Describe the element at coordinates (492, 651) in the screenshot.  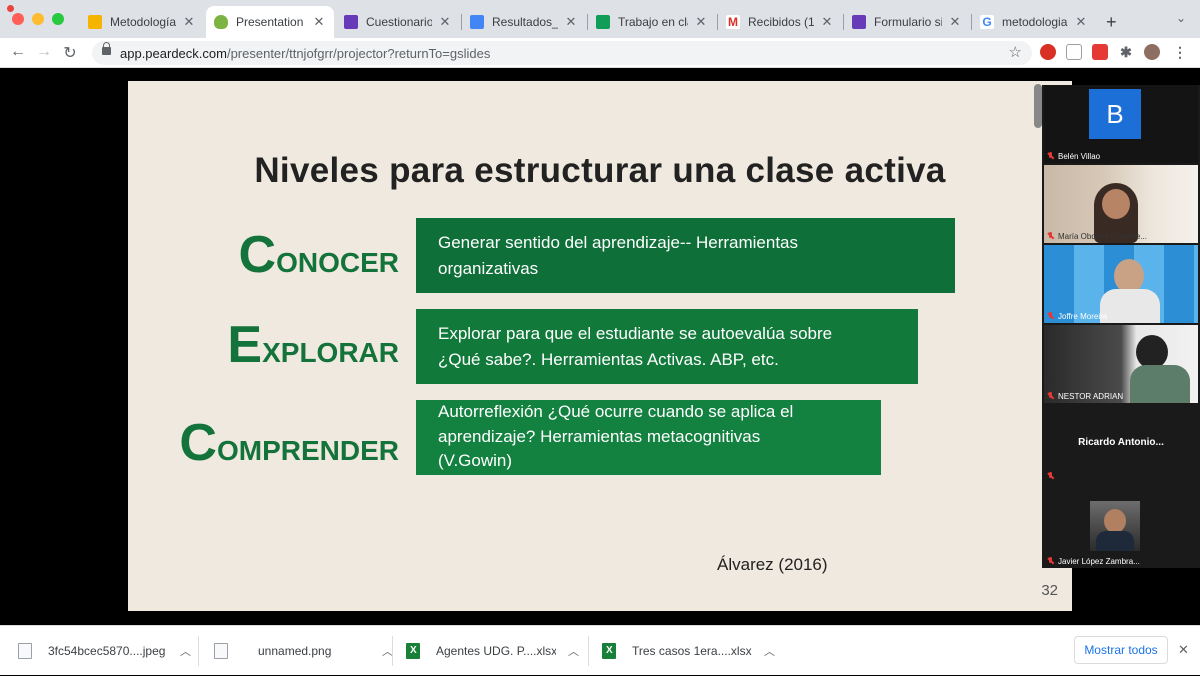
I see `download-item: Agentes UDG. P....xlsx ︿` at that location.